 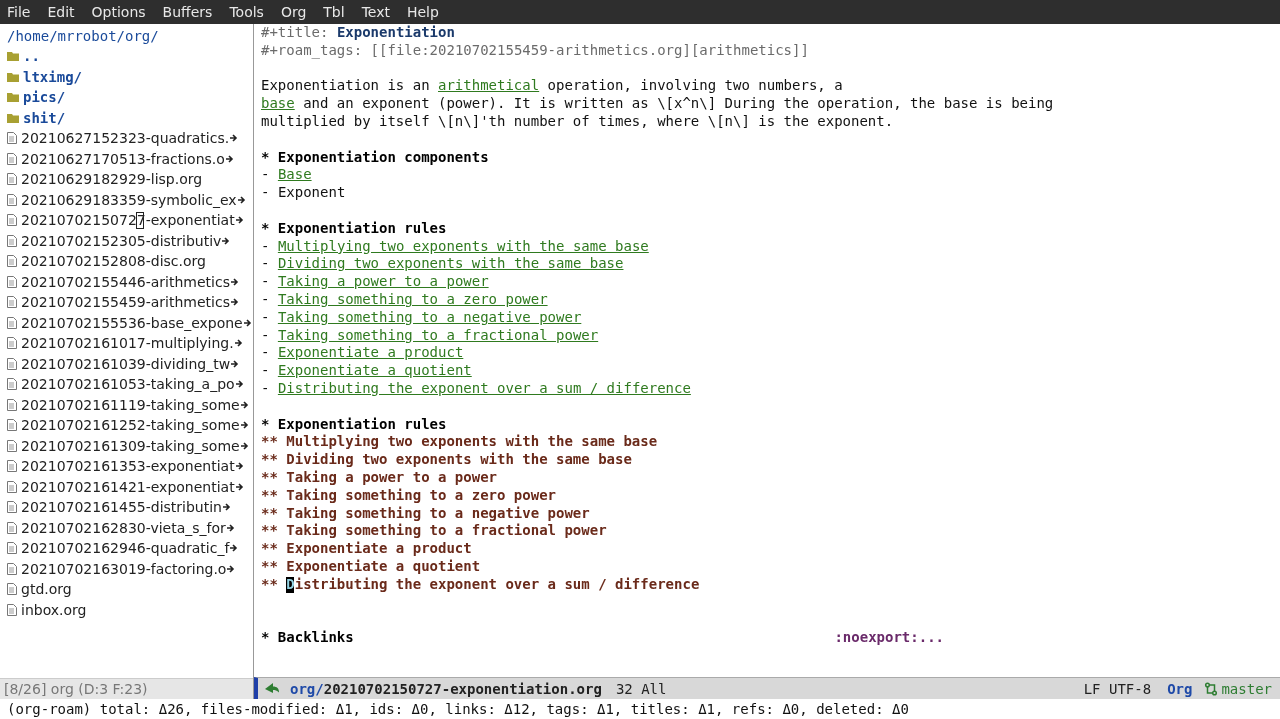 I want to click on file-entry: 20210702155459-arithmetics, so click(x=125, y=302).